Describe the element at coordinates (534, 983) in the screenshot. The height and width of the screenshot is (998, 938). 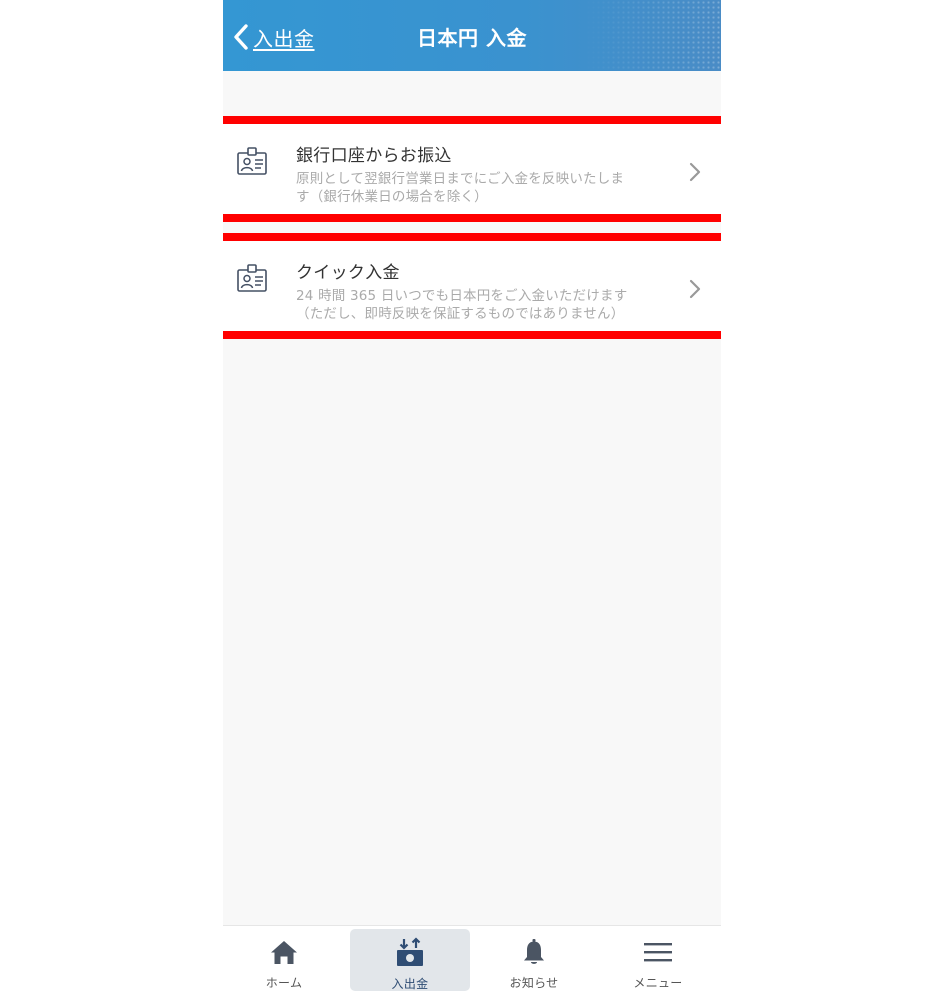
I see `tab-label: お知らせ` at that location.